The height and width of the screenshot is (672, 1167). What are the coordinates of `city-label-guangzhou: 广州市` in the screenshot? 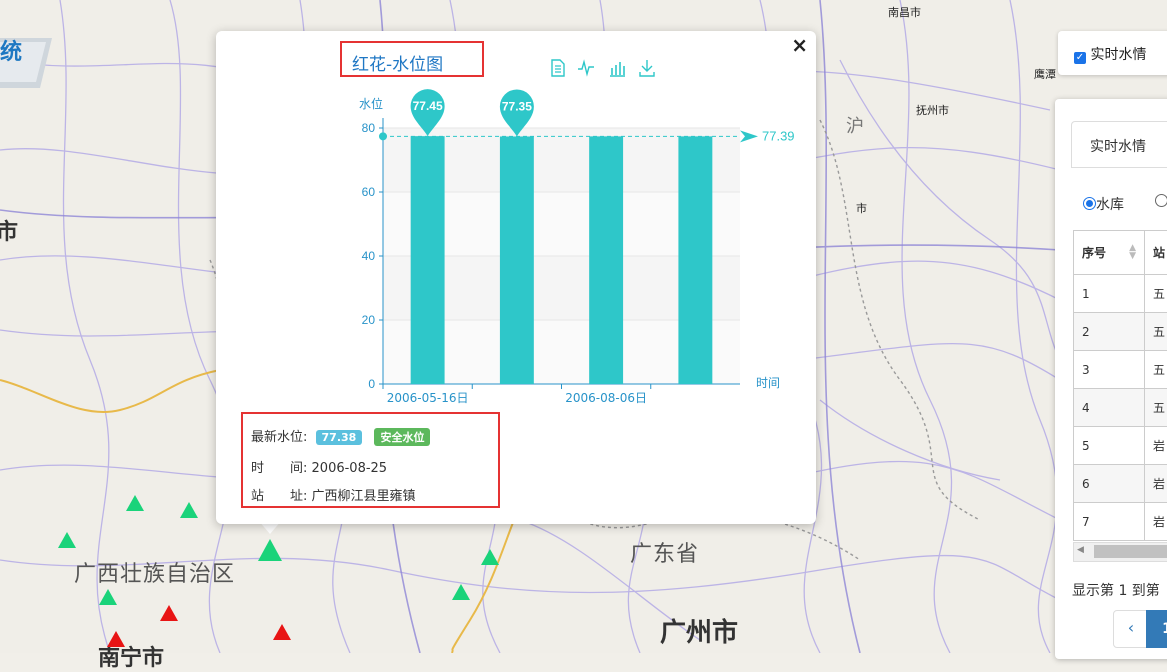 It's located at (699, 630).